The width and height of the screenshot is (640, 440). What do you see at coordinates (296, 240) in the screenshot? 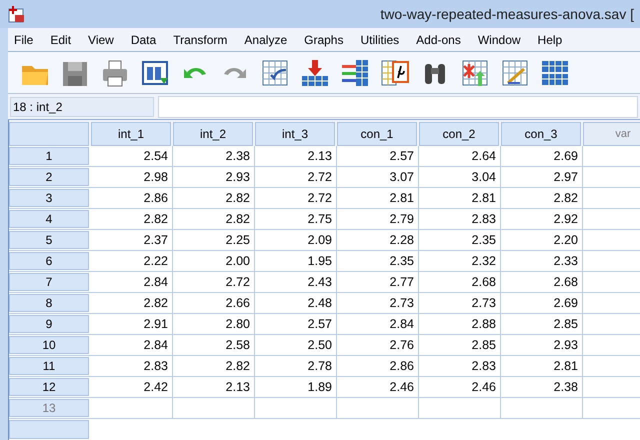
I see `table-cell: 2.09` at bounding box center [296, 240].